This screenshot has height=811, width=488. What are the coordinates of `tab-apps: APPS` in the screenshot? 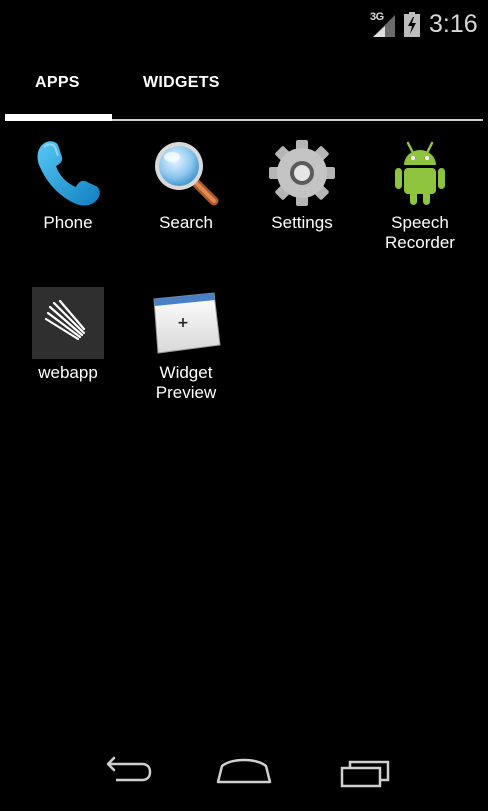 It's located at (57, 83).